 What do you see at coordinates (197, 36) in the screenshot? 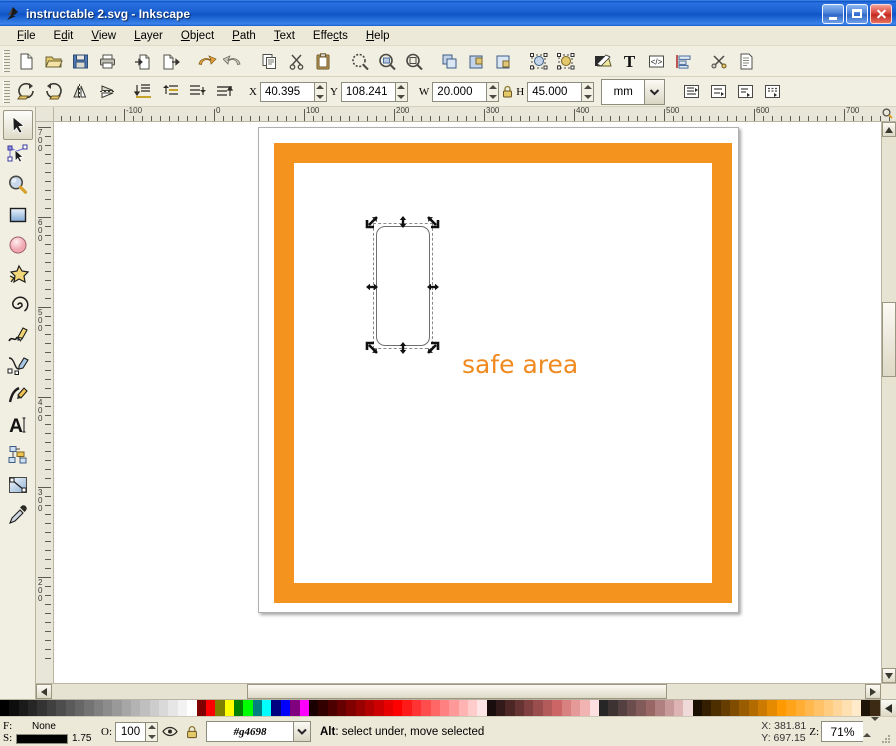
I see `menu-object: Object` at bounding box center [197, 36].